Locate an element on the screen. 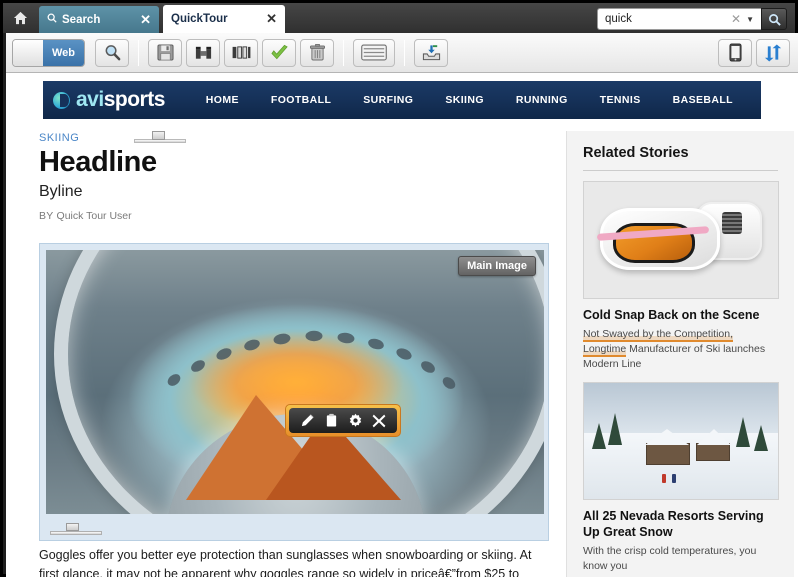 This screenshot has height=577, width=798. publish-inbox-icon is located at coordinates (431, 52).